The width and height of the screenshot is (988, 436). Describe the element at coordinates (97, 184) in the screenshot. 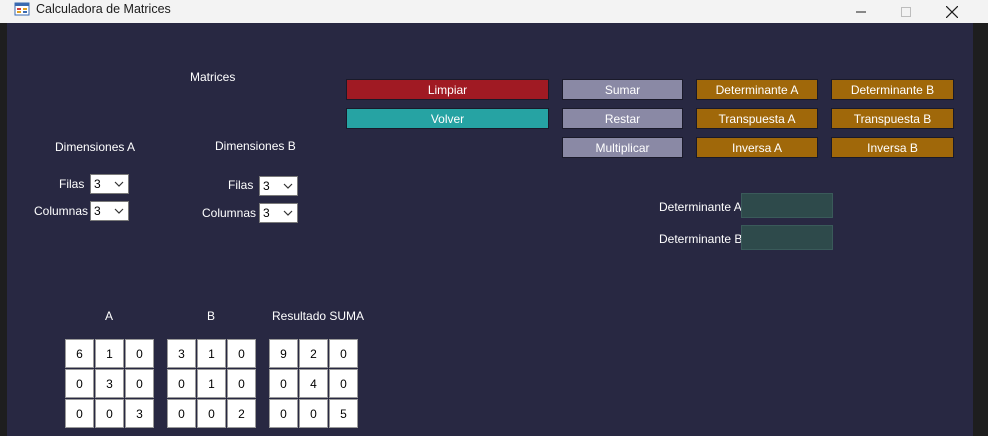

I see `filas-a-value: 3` at that location.